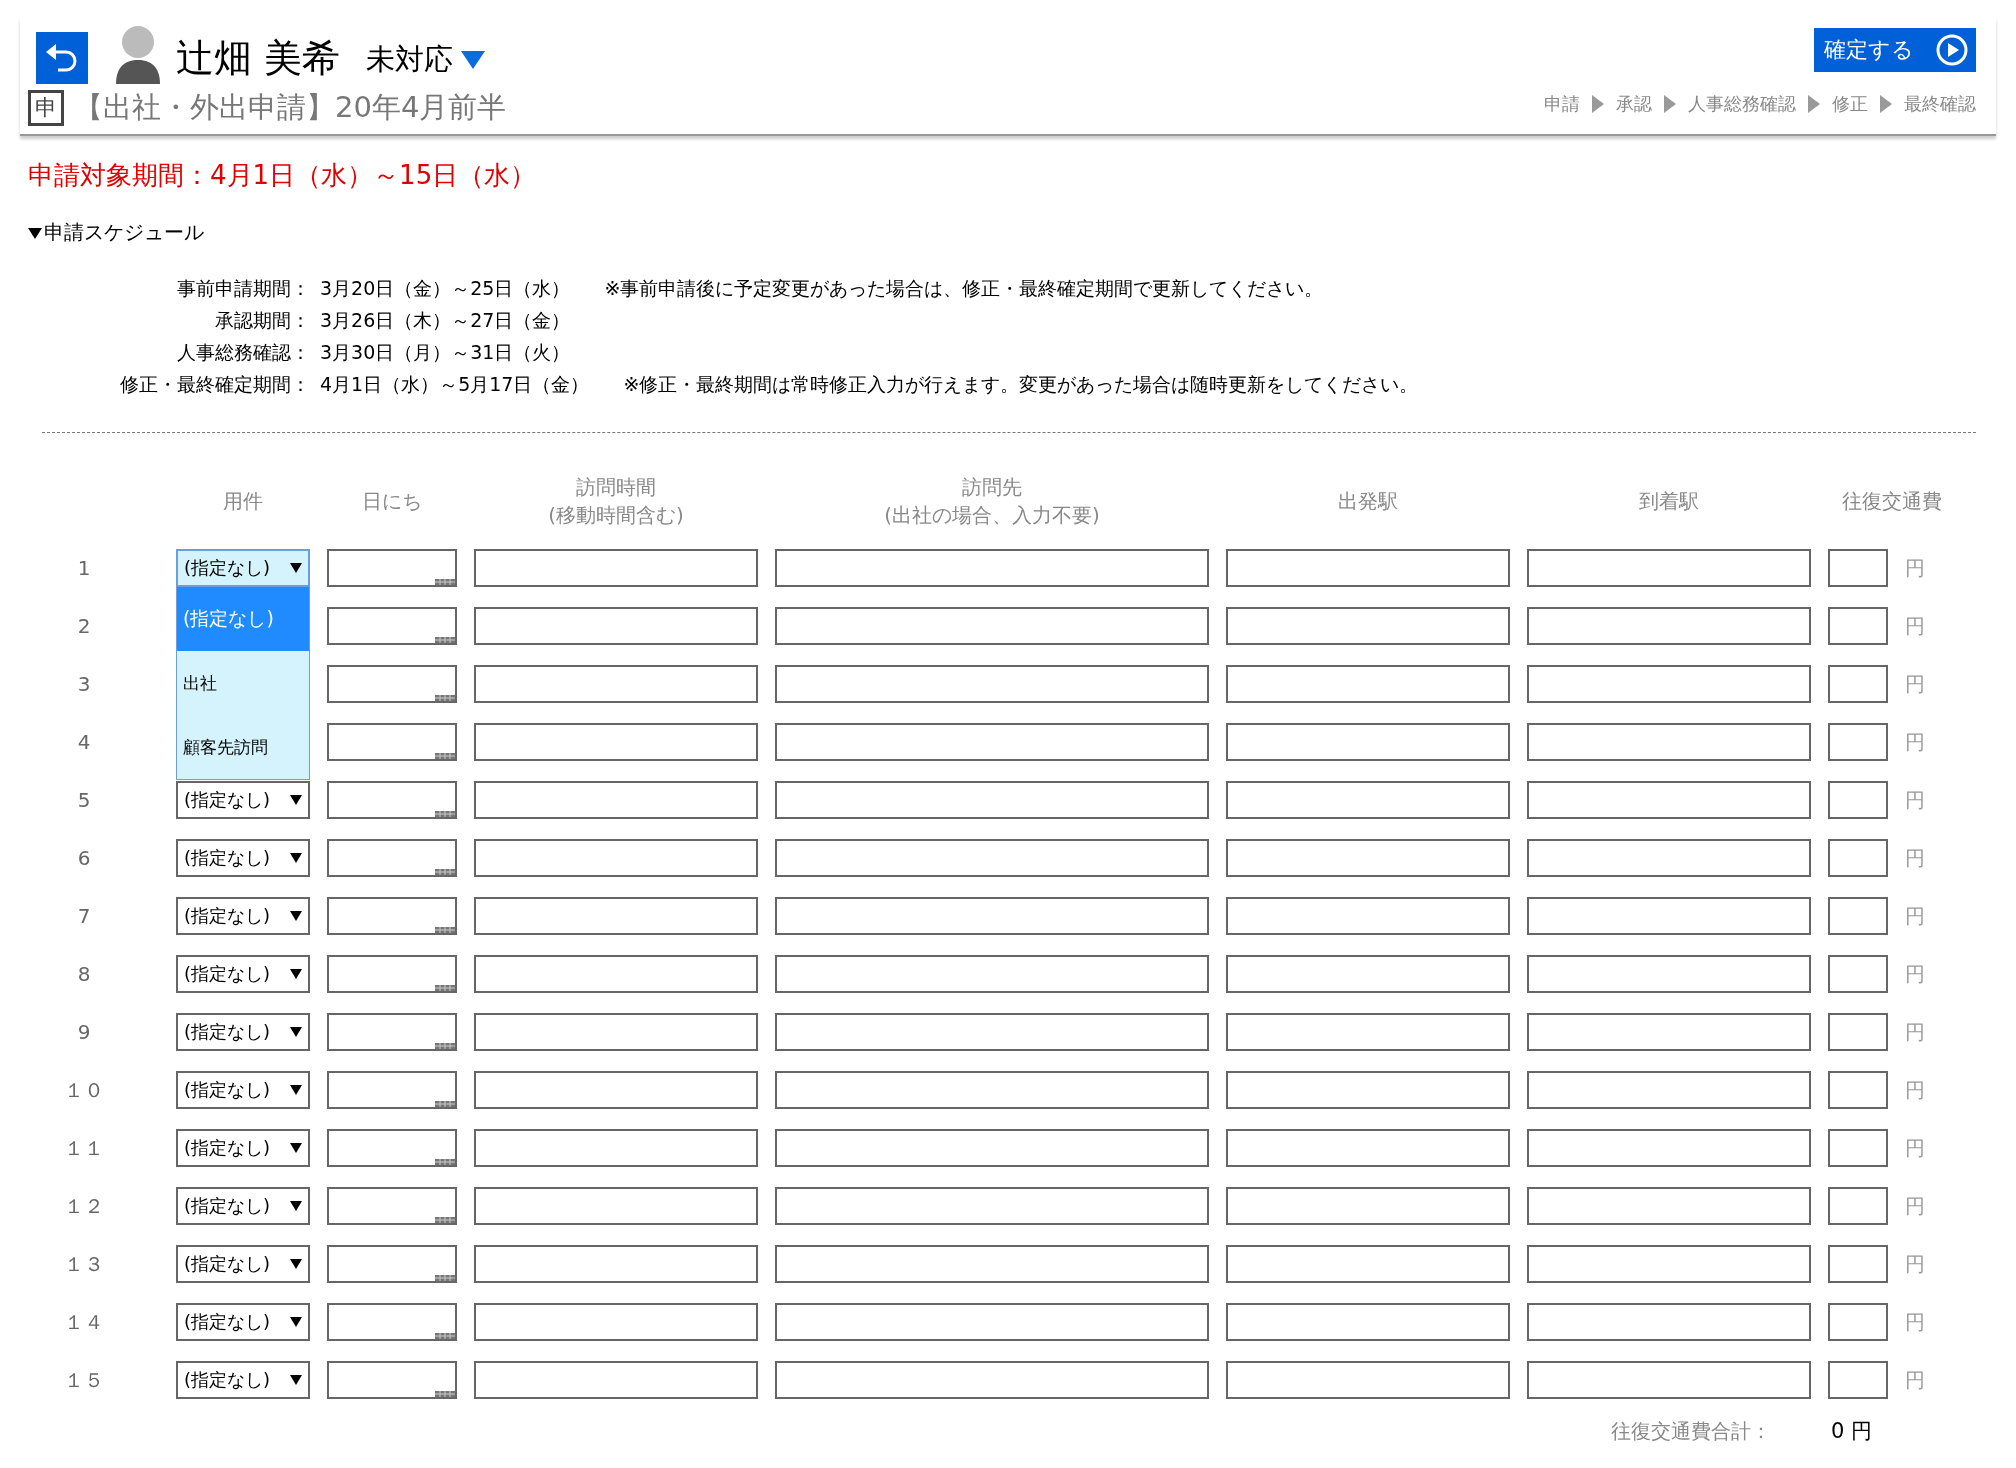 The image size is (2016, 1468). What do you see at coordinates (62, 58) in the screenshot?
I see `back-button` at bounding box center [62, 58].